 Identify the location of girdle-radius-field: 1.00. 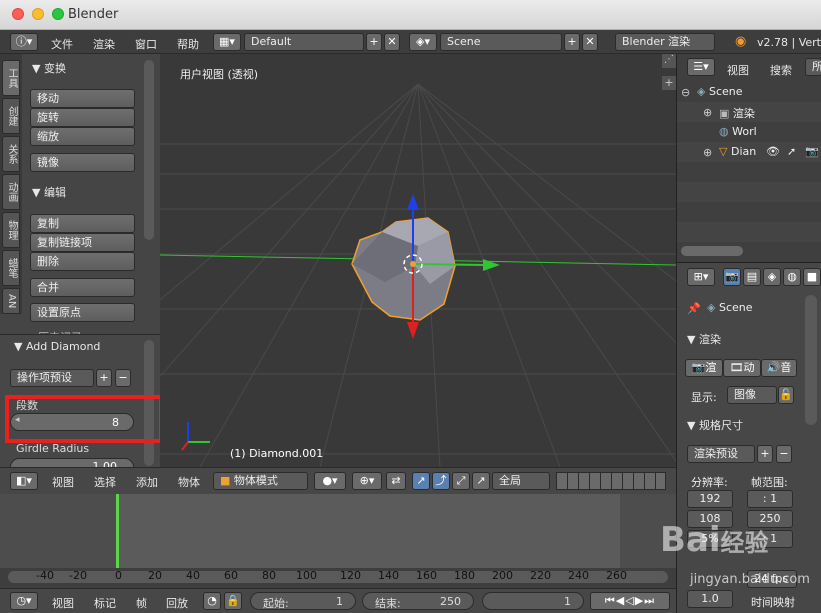
(72, 462).